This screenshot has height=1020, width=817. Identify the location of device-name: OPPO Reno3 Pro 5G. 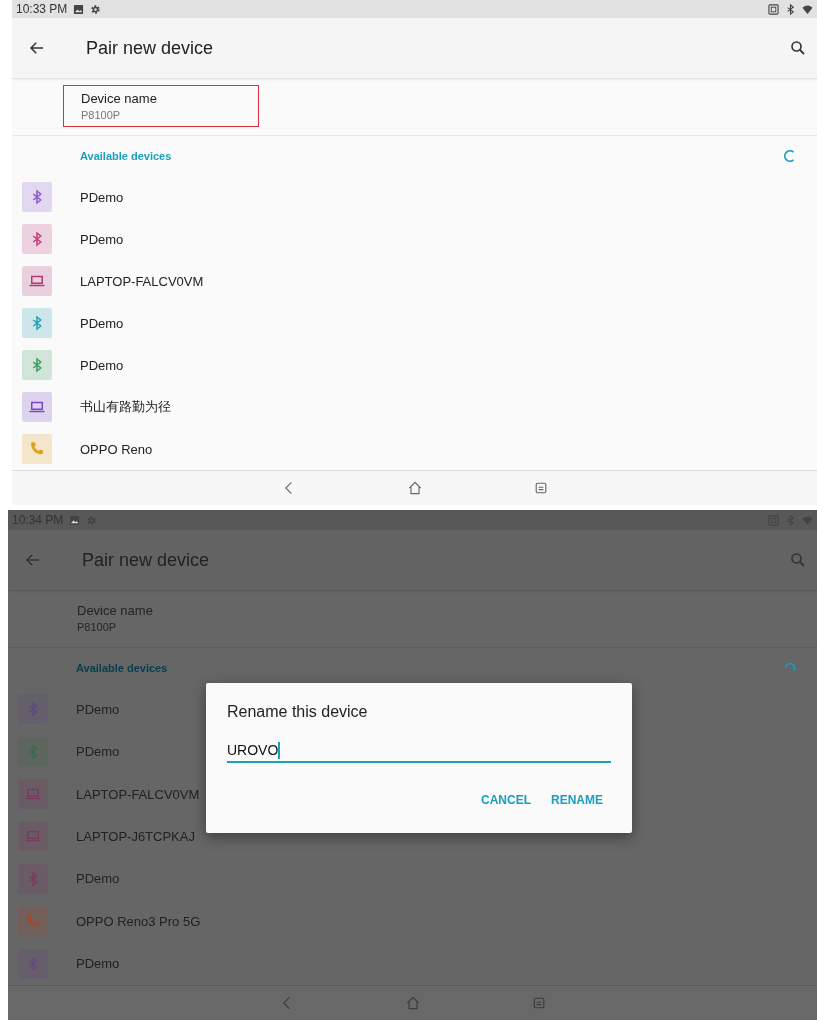
(138, 921).